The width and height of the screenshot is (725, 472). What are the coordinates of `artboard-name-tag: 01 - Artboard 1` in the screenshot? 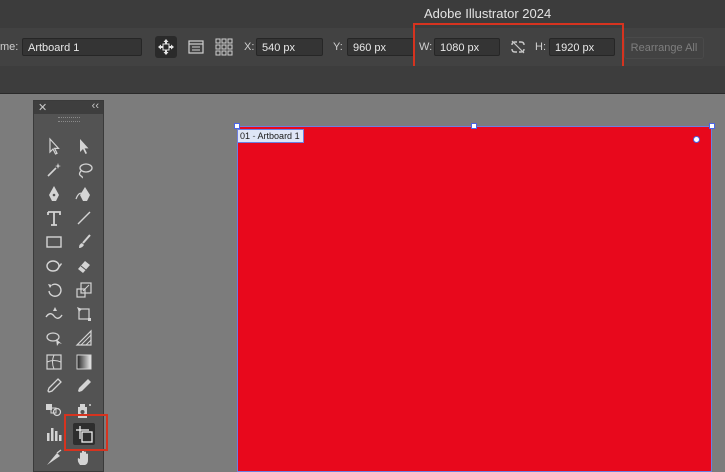 It's located at (270, 136).